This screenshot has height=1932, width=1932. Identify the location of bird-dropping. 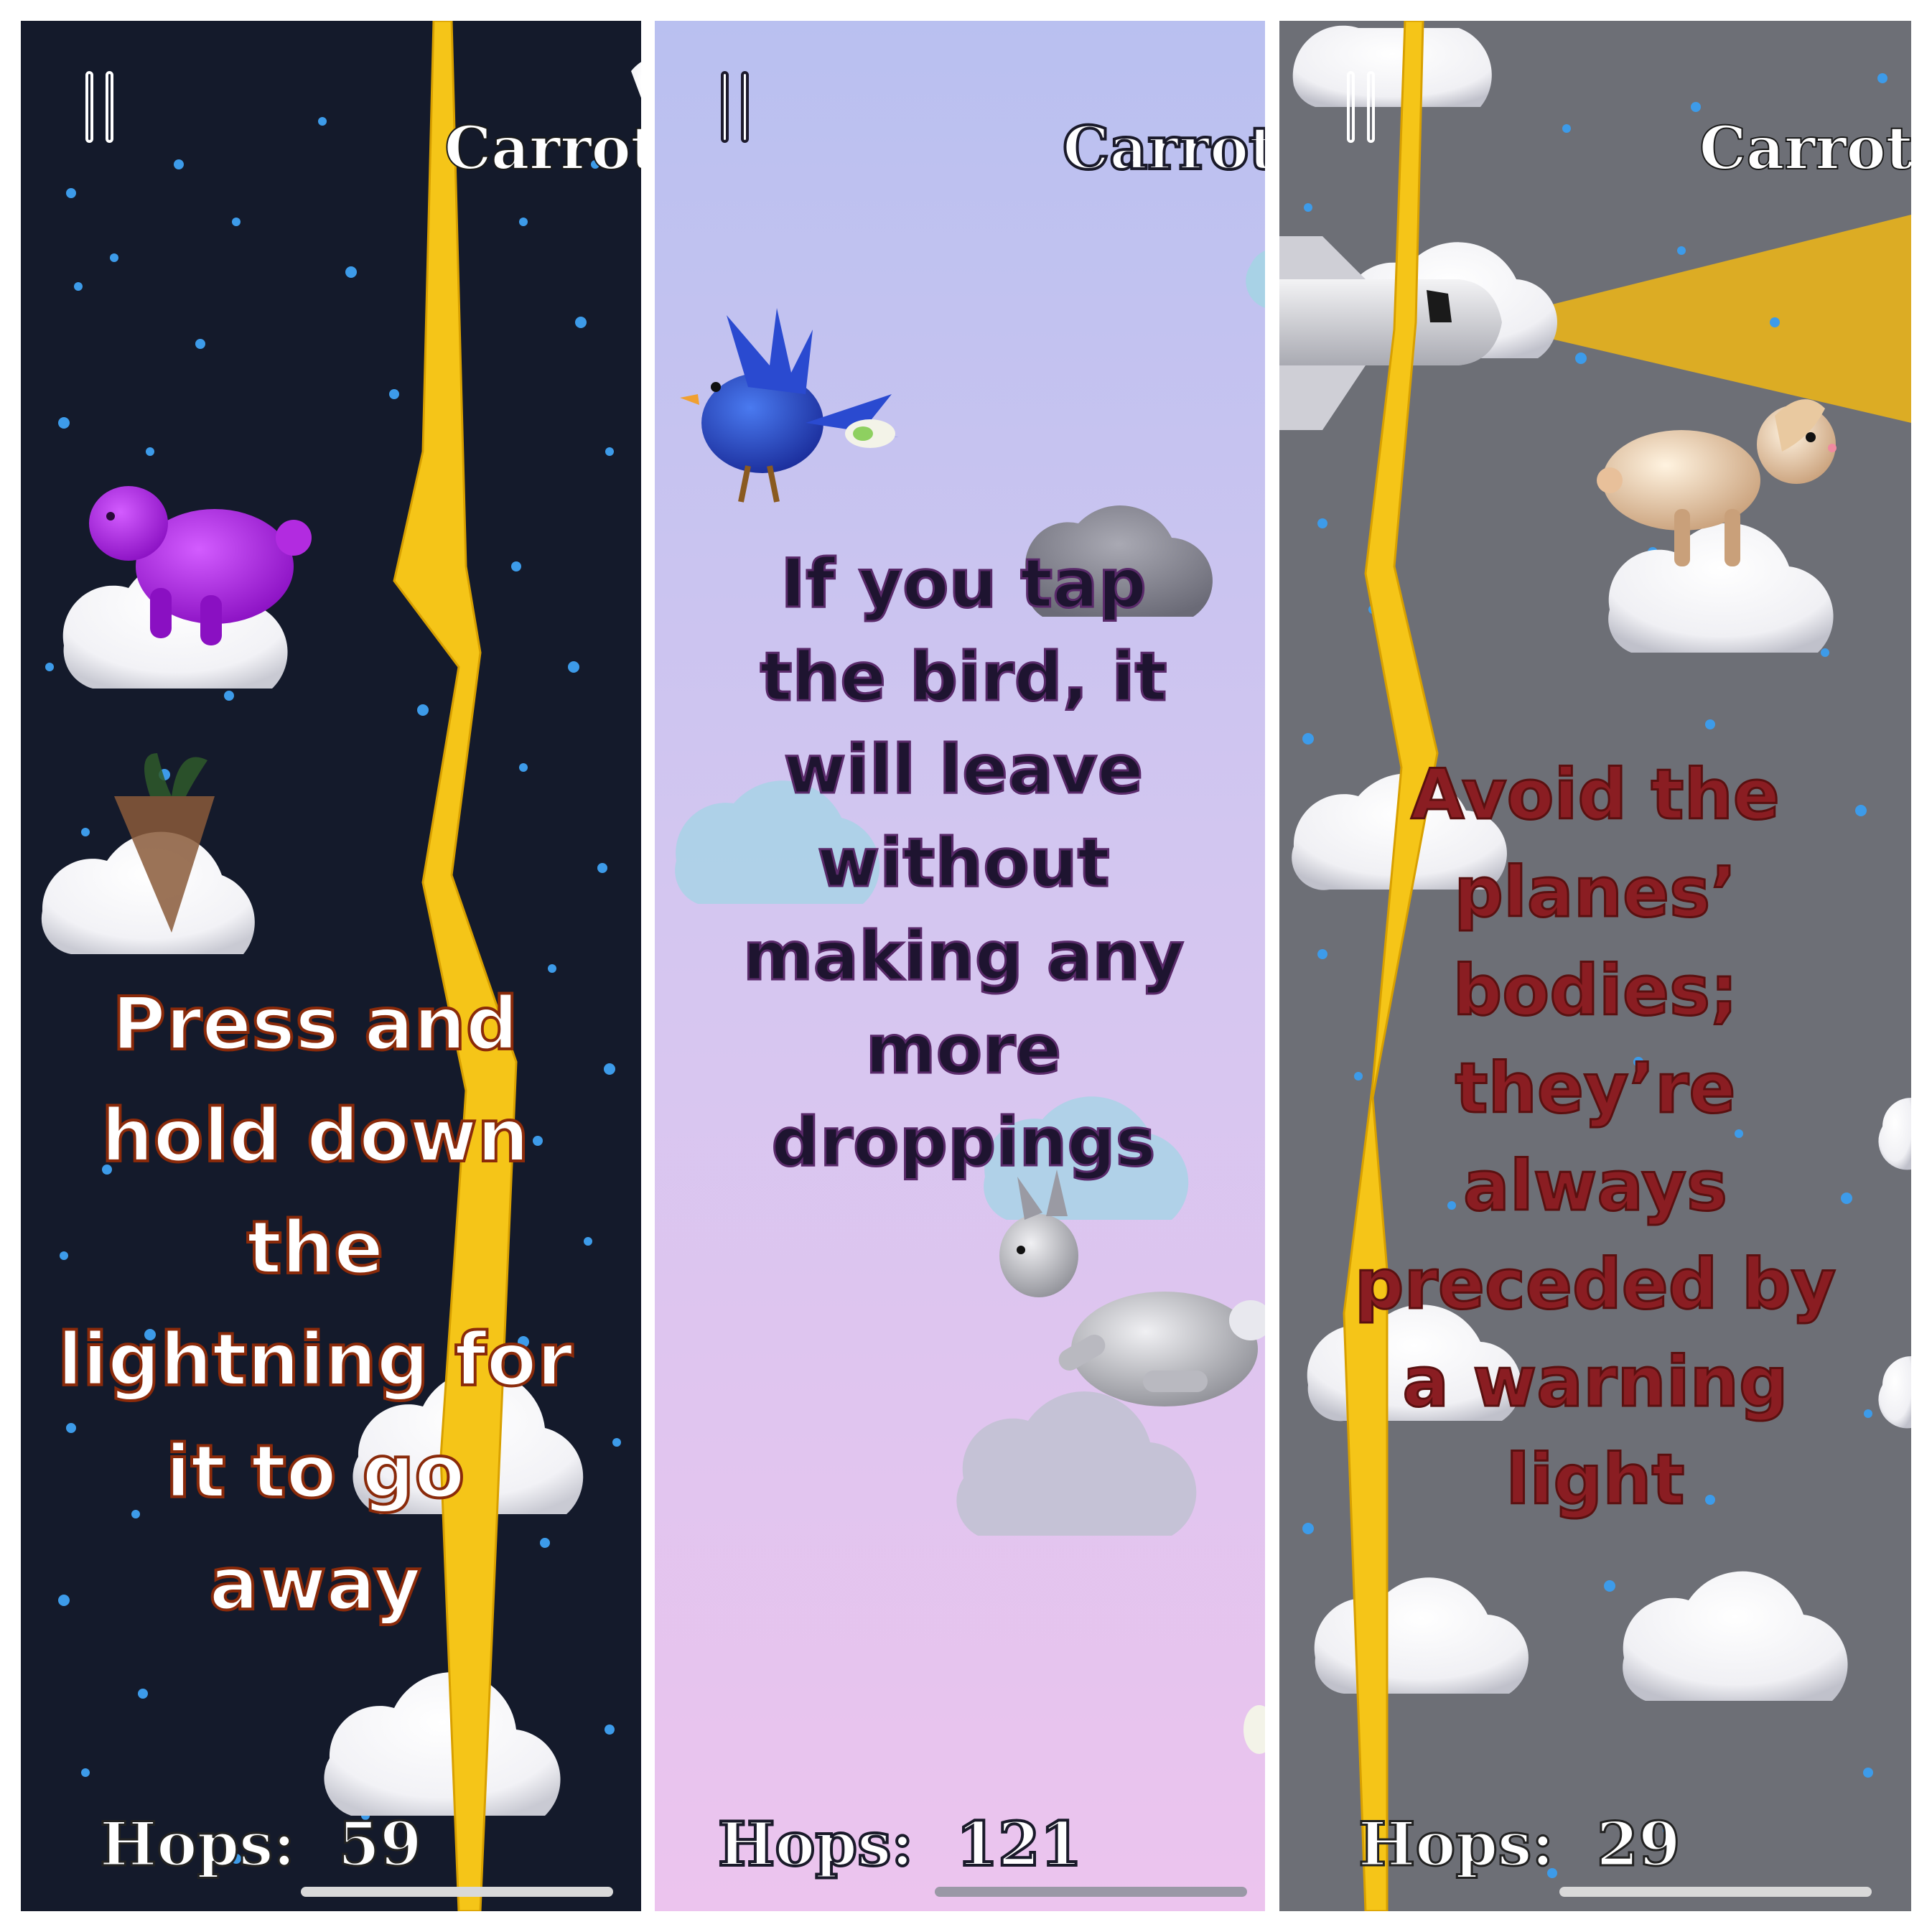
(1254, 1729).